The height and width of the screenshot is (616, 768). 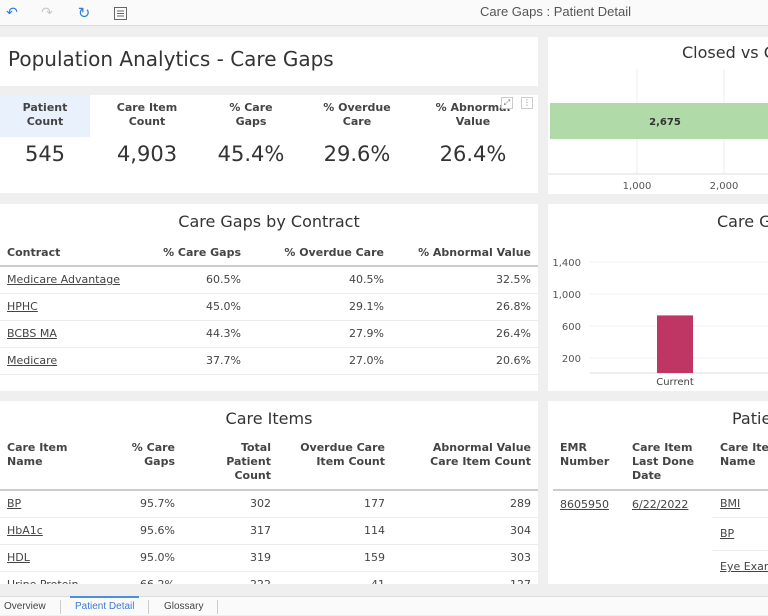 I want to click on kpi-value: 26.4%, so click(x=473, y=154).